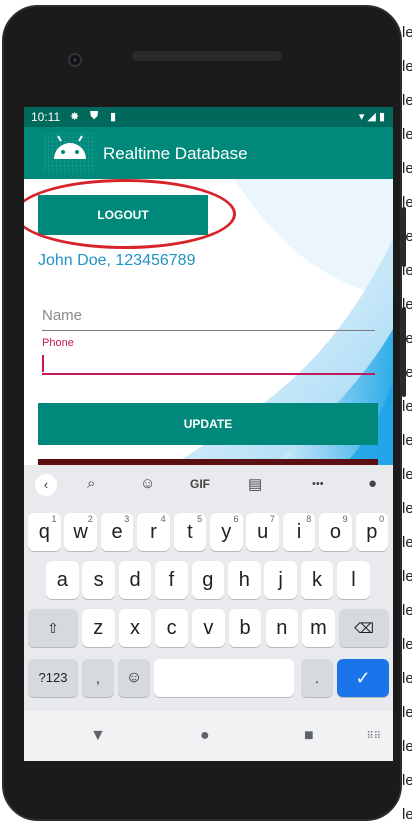 The height and width of the screenshot is (823, 412). I want to click on key-h: h, so click(244, 580).